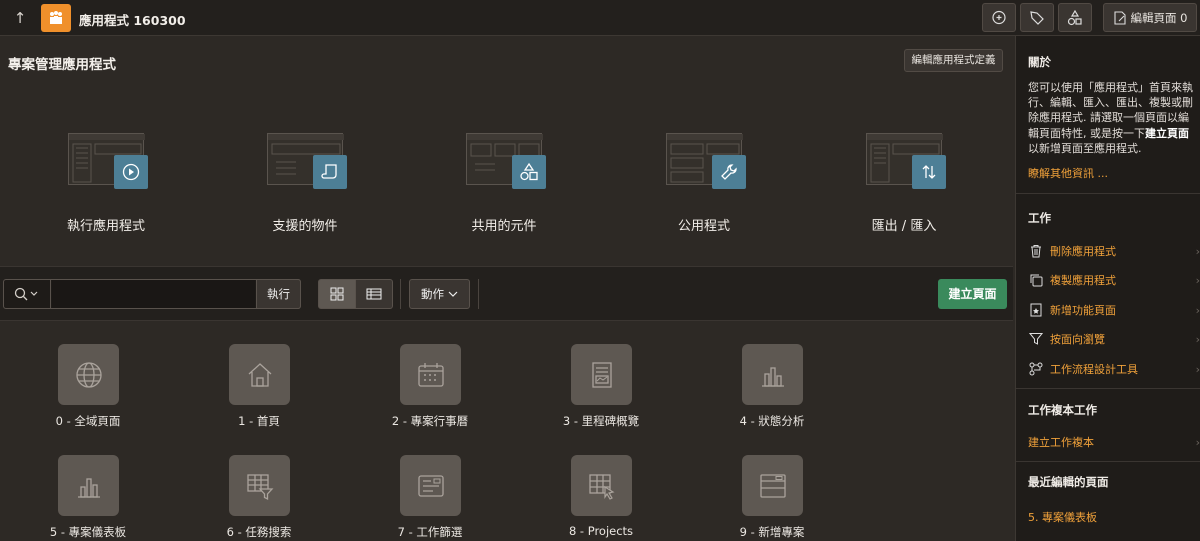 The width and height of the screenshot is (1200, 541). I want to click on page-tile: 8 - Projects, so click(601, 498).